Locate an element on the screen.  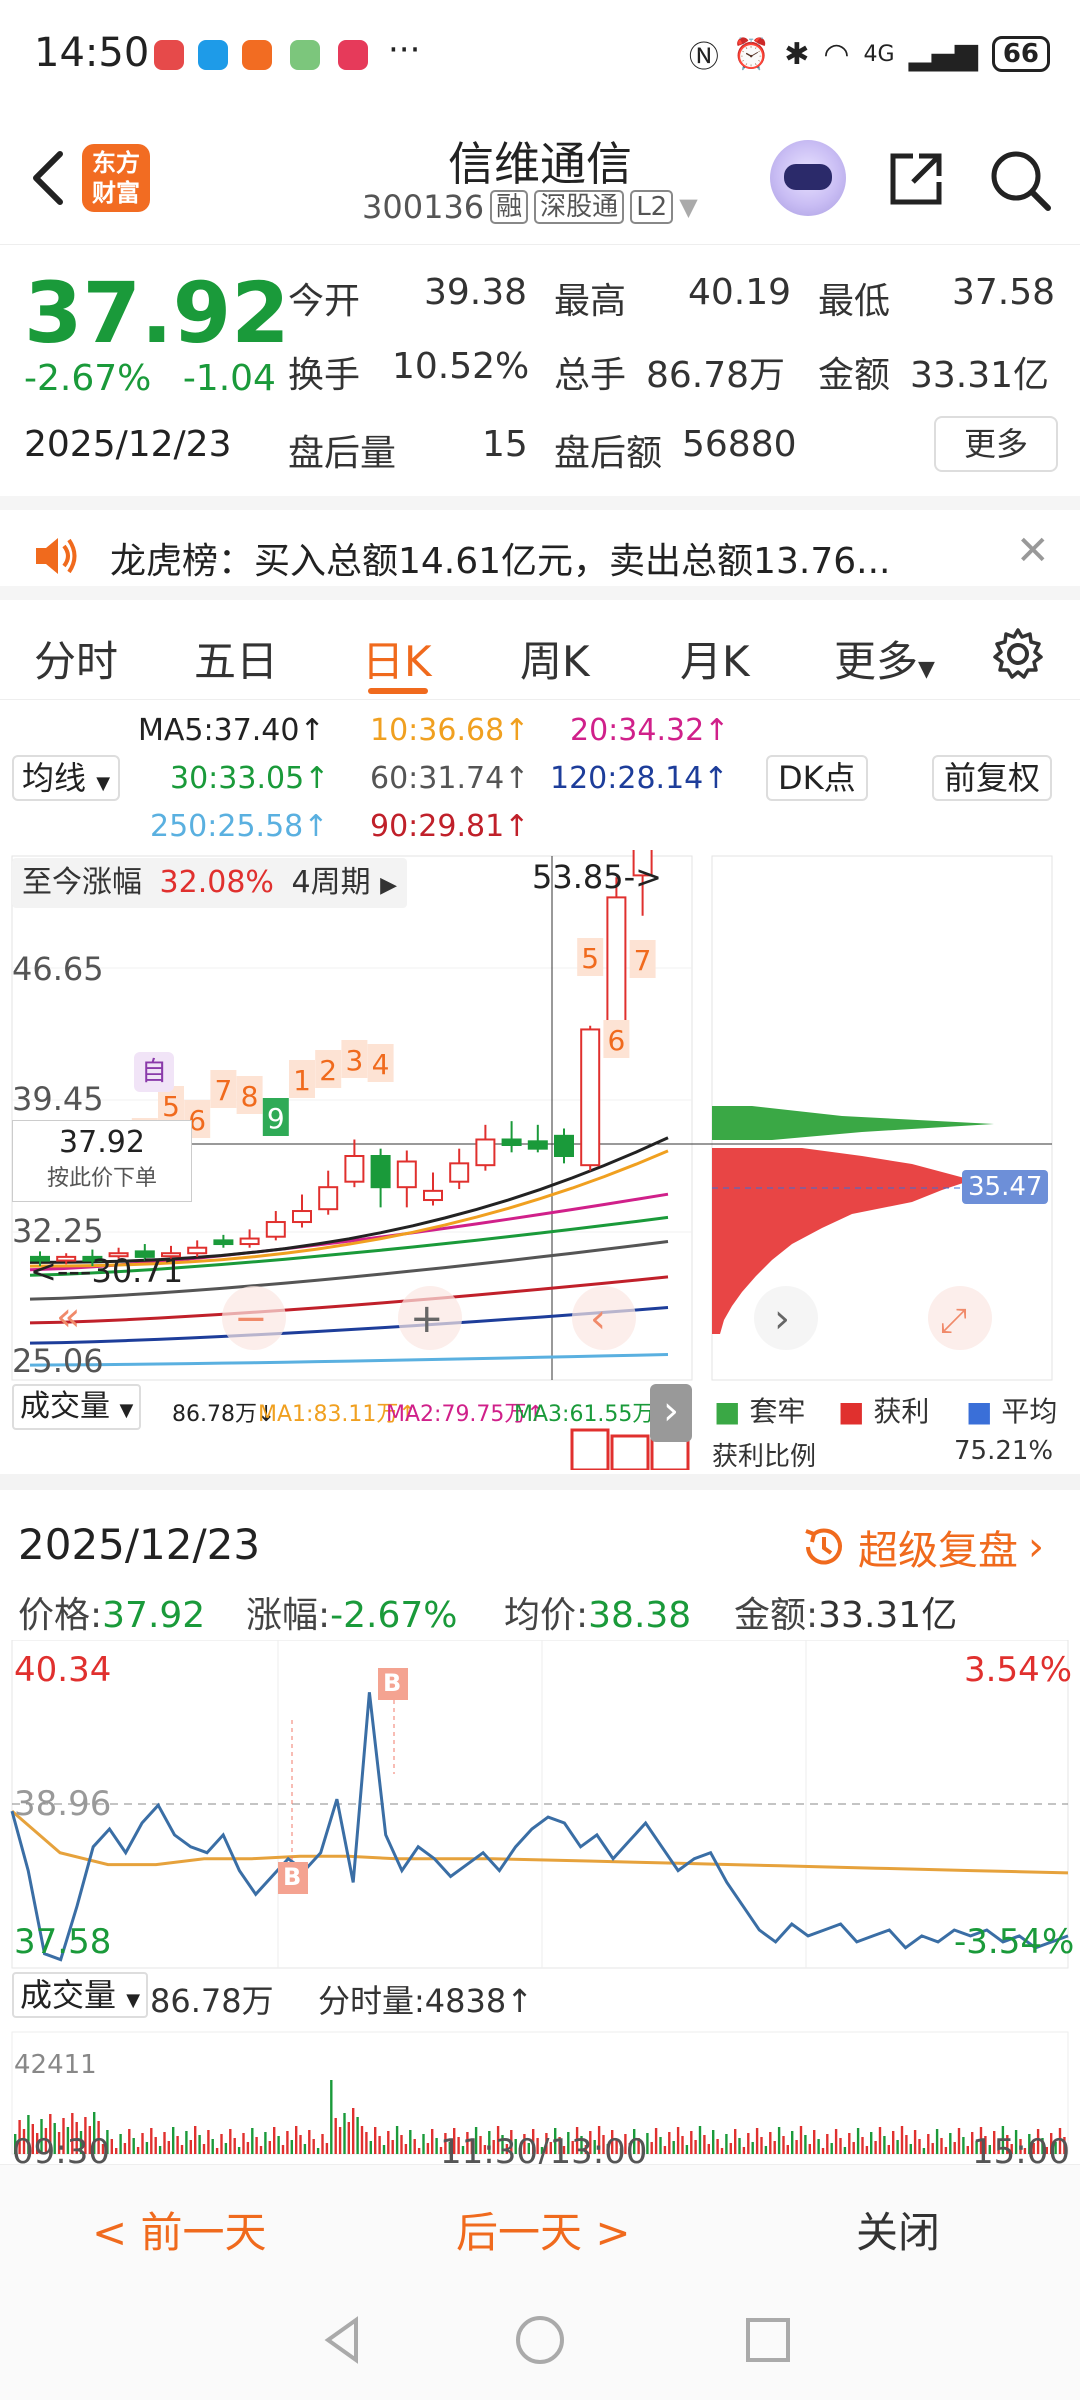
nav-back-icon is located at coordinates (341, 2340).